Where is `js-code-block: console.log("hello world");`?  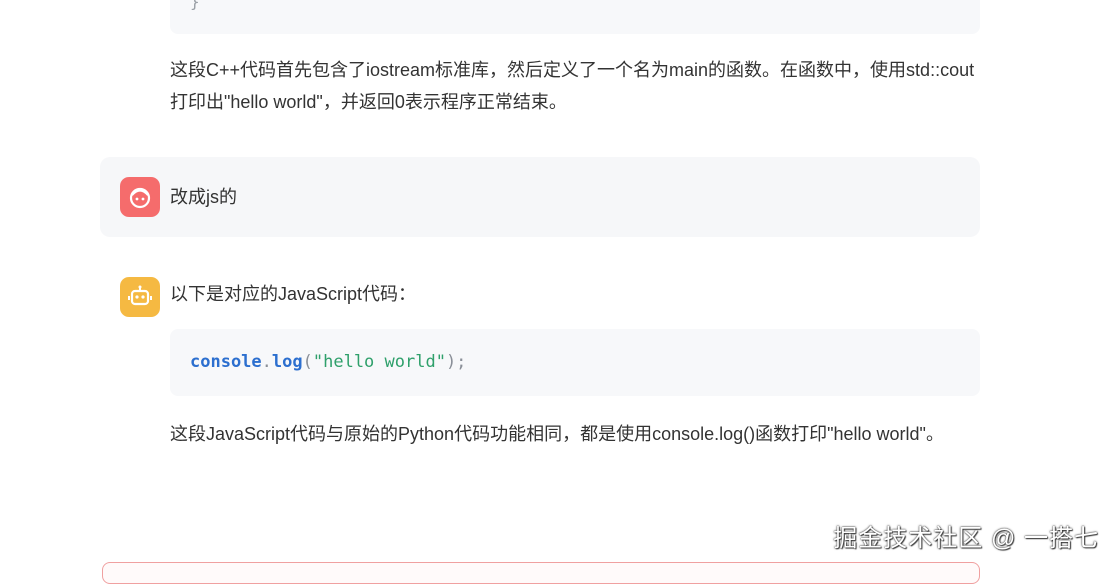
js-code-block: console.log("hello world"); is located at coordinates (575, 362).